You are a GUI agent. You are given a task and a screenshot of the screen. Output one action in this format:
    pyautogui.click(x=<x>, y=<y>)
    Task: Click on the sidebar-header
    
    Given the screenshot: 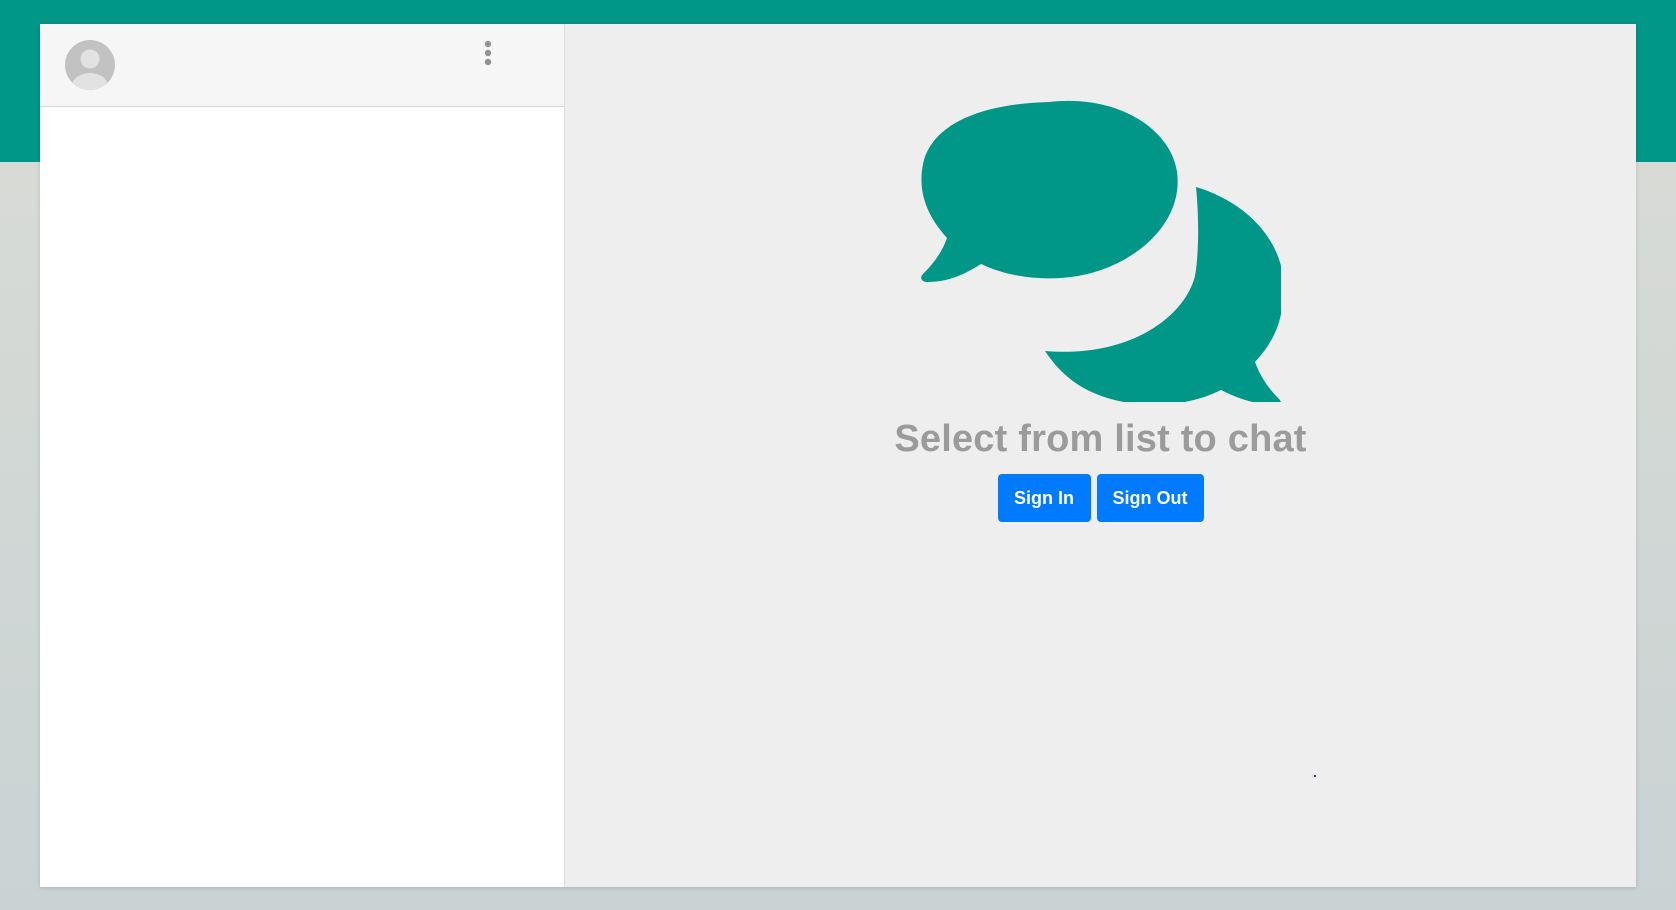 What is the action you would take?
    pyautogui.click(x=302, y=65)
    